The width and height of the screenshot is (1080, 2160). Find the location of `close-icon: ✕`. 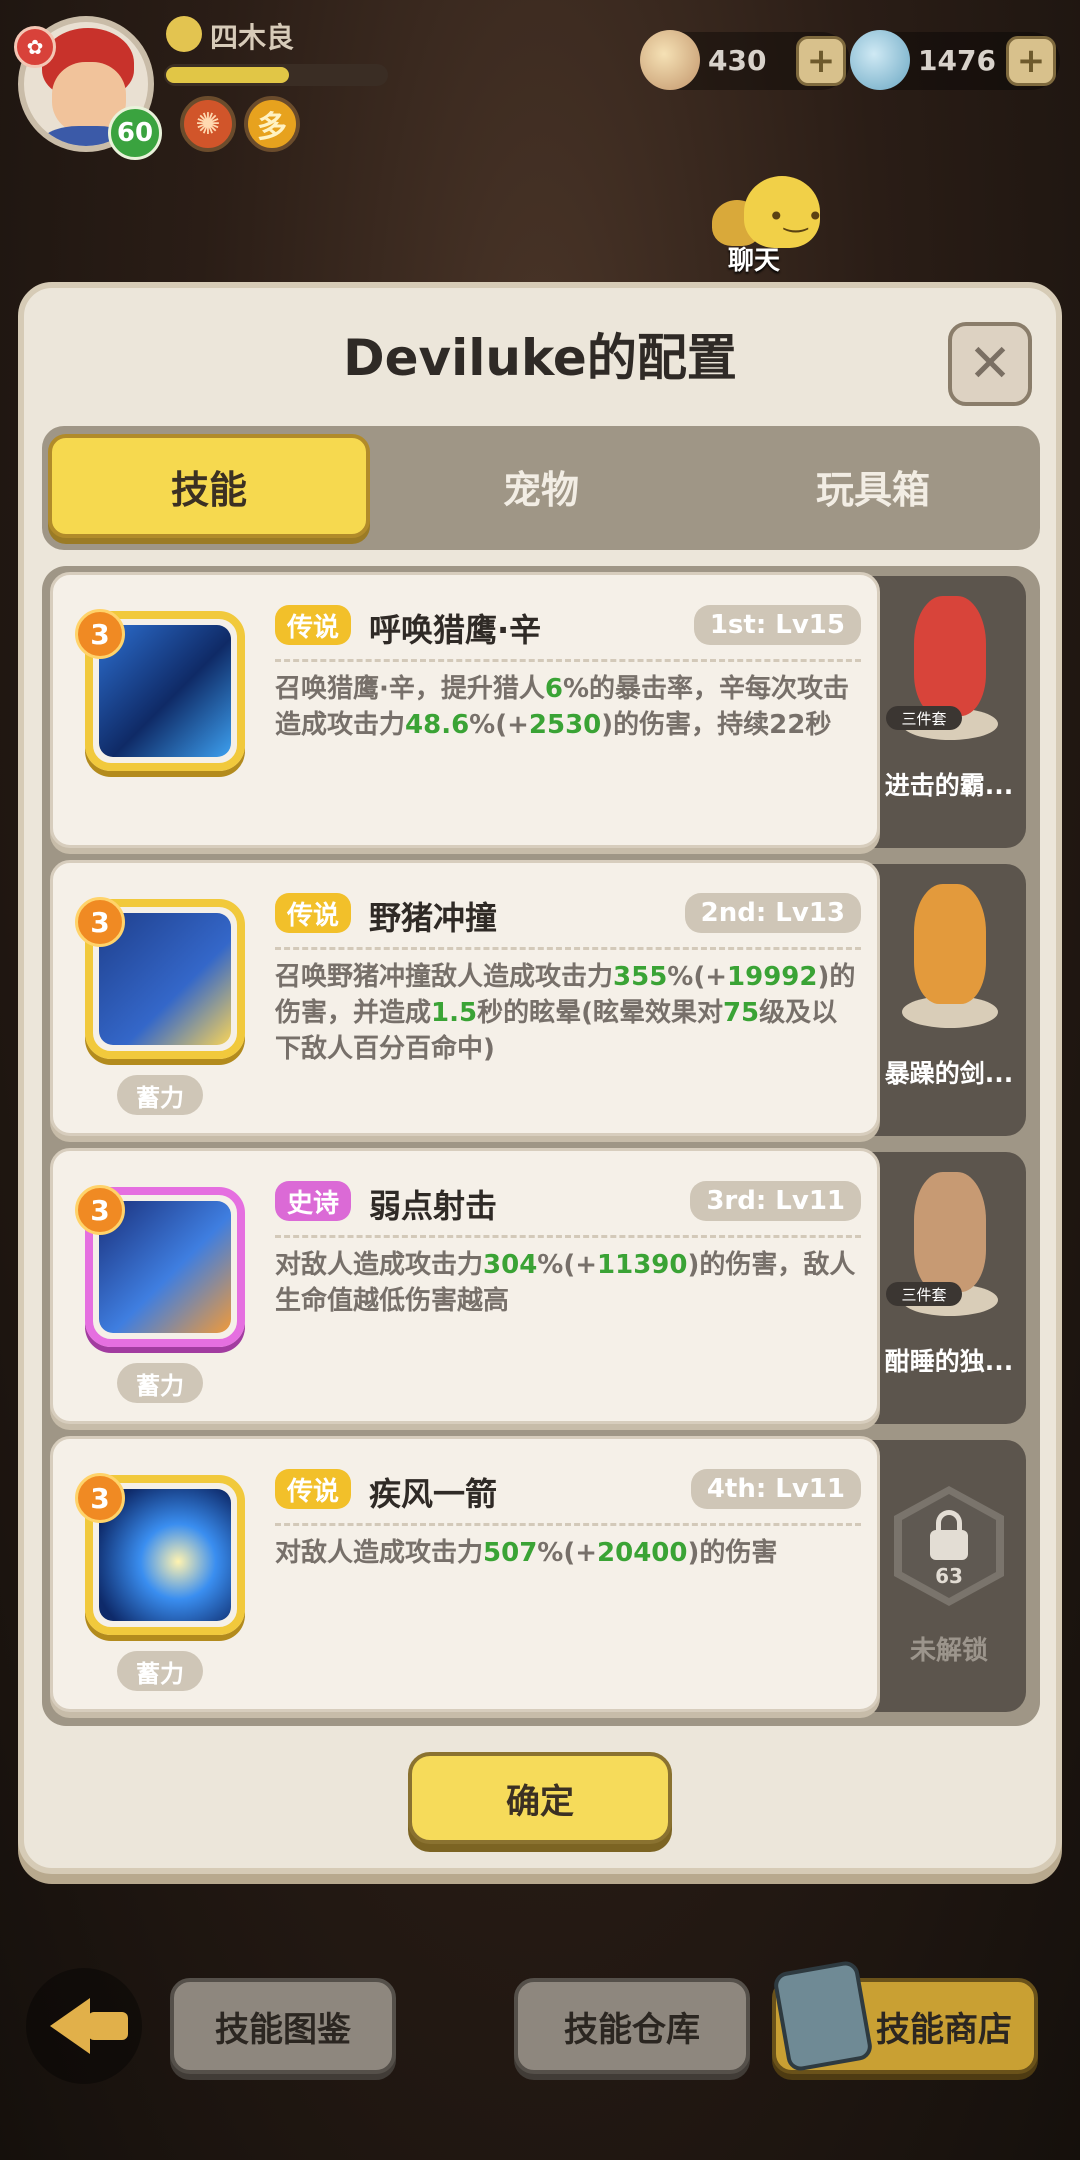

close-icon: ✕ is located at coordinates (990, 364).